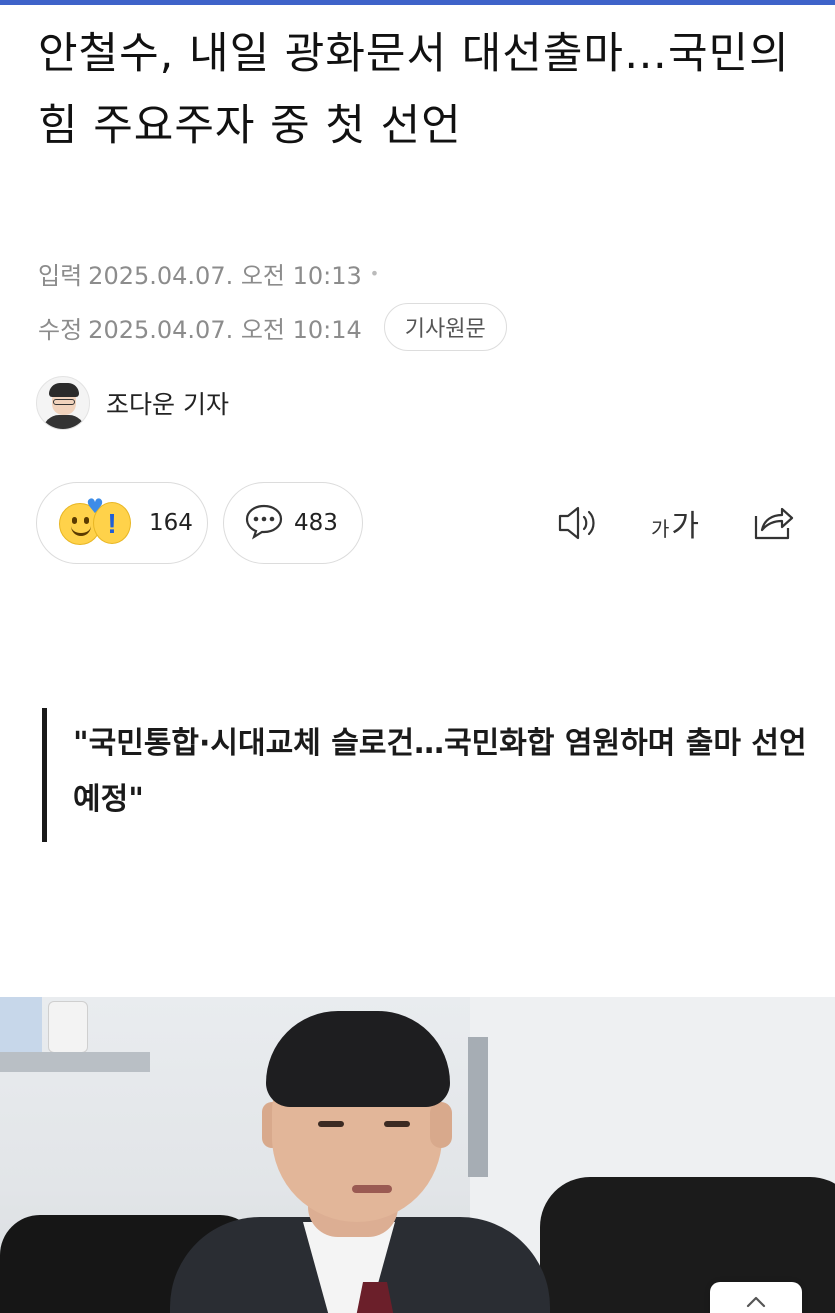 Image resolution: width=835 pixels, height=1313 pixels. I want to click on font-size-large: 가, so click(685, 526).